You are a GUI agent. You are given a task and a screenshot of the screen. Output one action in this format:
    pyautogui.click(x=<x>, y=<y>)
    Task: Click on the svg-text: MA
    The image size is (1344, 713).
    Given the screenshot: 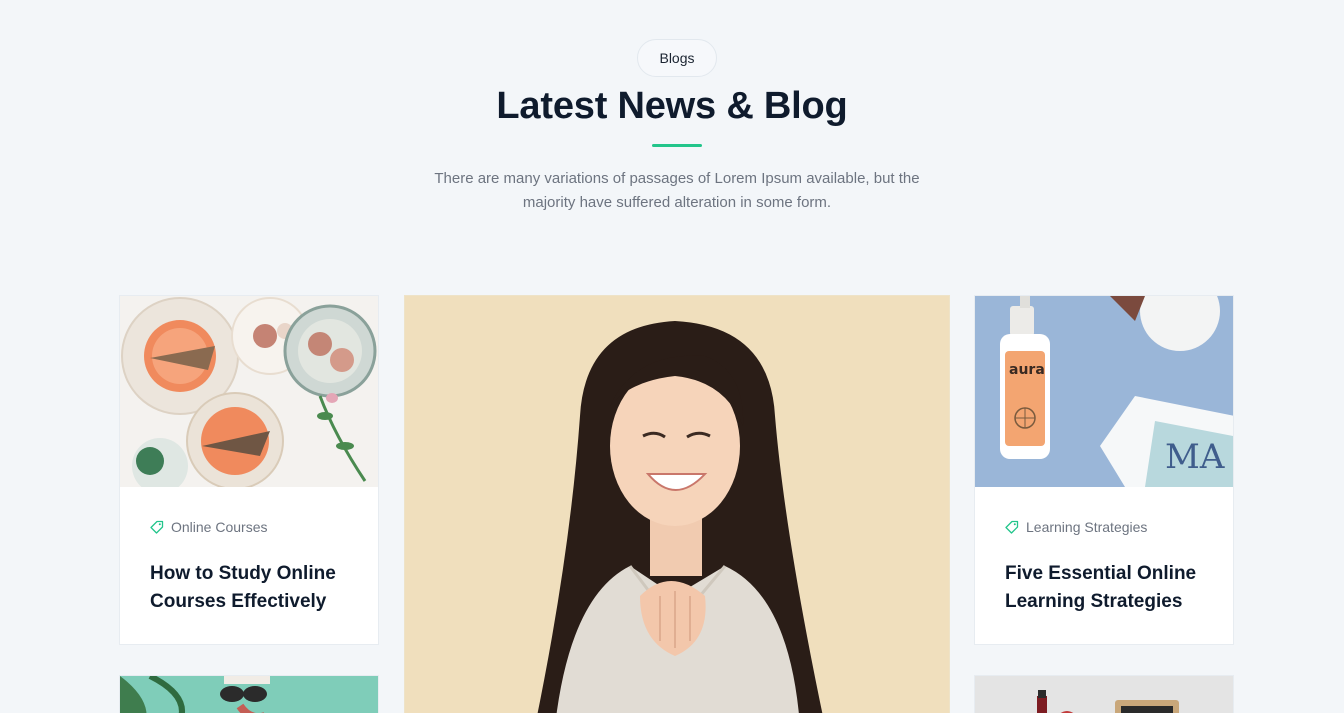 What is the action you would take?
    pyautogui.click(x=1195, y=457)
    